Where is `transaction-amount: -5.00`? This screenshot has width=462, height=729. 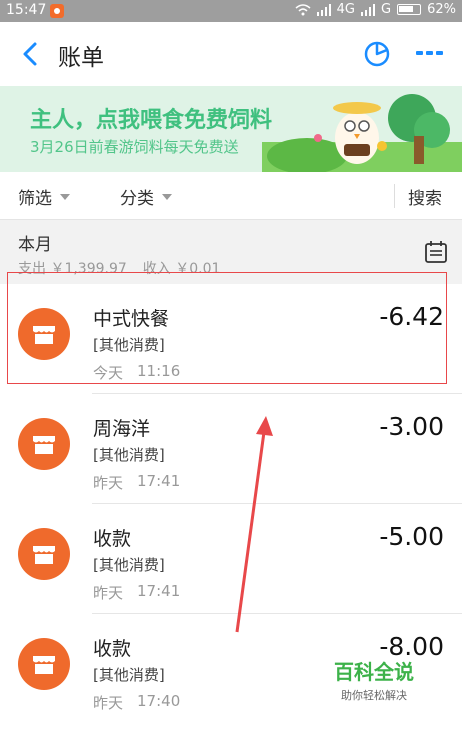 transaction-amount: -5.00 is located at coordinates (411, 536).